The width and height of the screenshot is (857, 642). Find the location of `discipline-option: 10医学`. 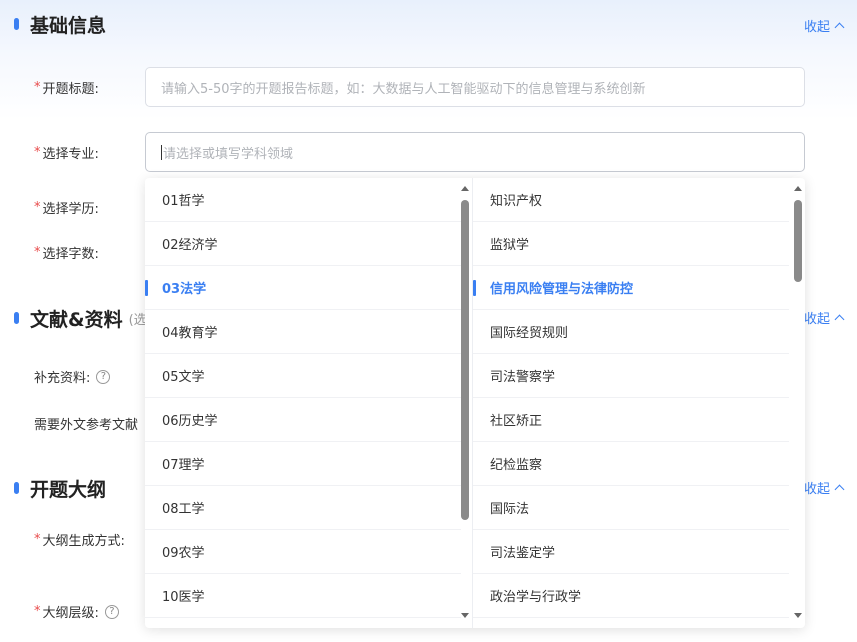

discipline-option: 10医学 is located at coordinates (303, 596).